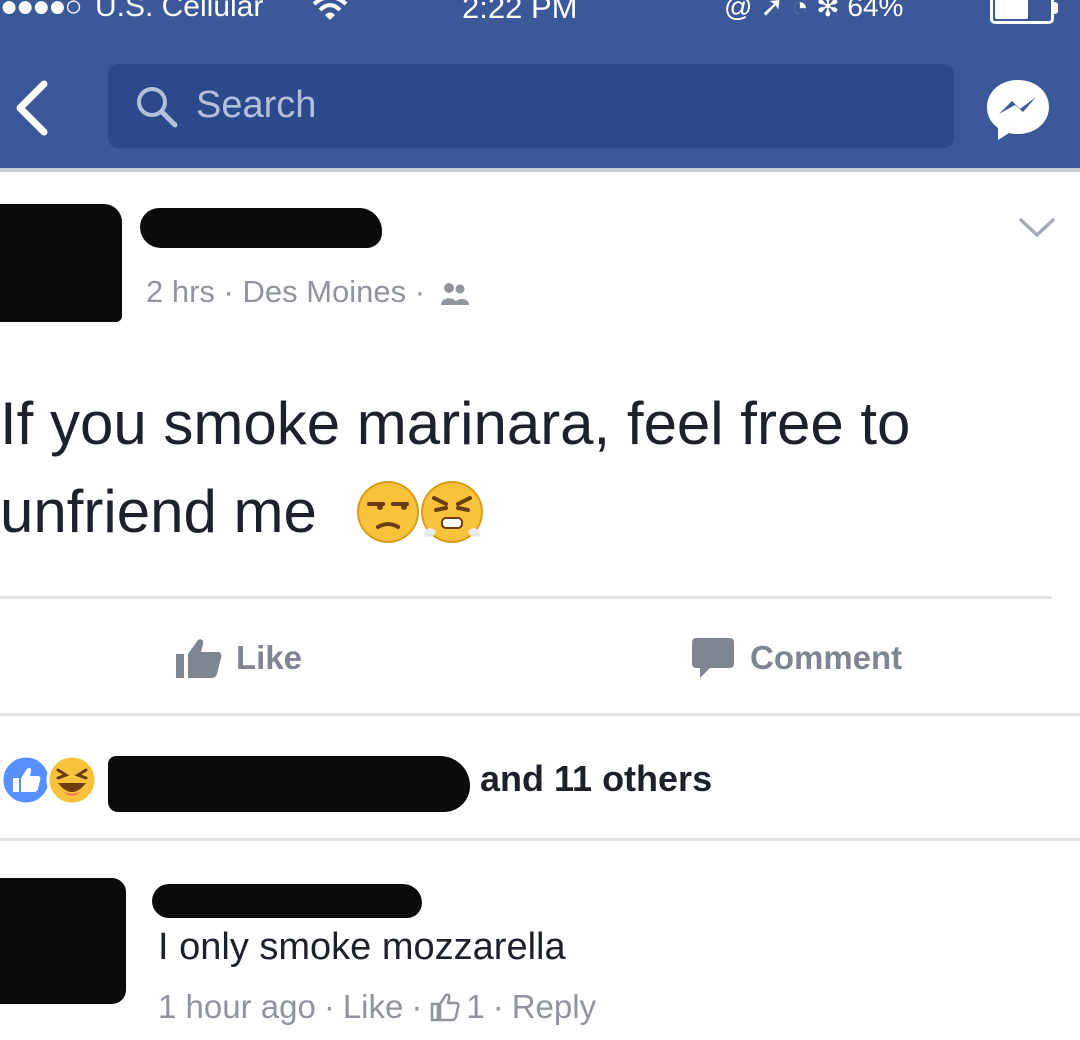 The image size is (1080, 1040). Describe the element at coordinates (782, 11) in the screenshot. I see `status-glyphs: @ ➚ ◔ ✻` at that location.